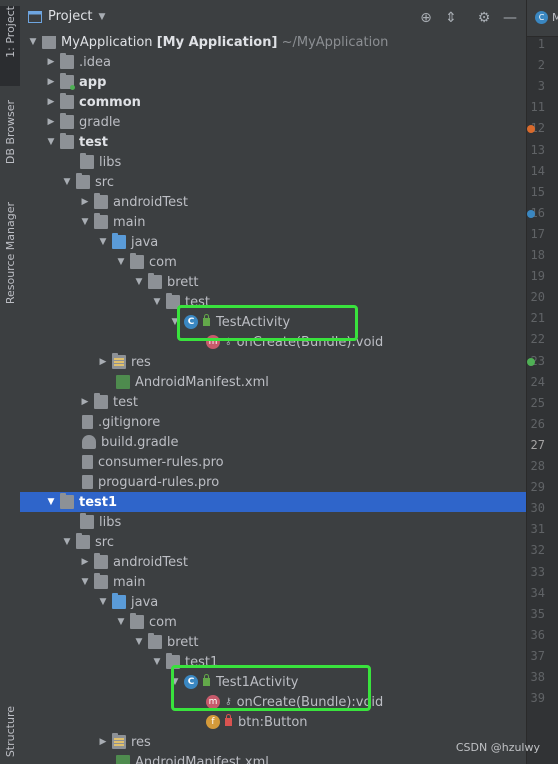 Image resolution: width=558 pixels, height=764 pixels. What do you see at coordinates (273, 102) in the screenshot?
I see `tree-item-common: ▶ common` at bounding box center [273, 102].